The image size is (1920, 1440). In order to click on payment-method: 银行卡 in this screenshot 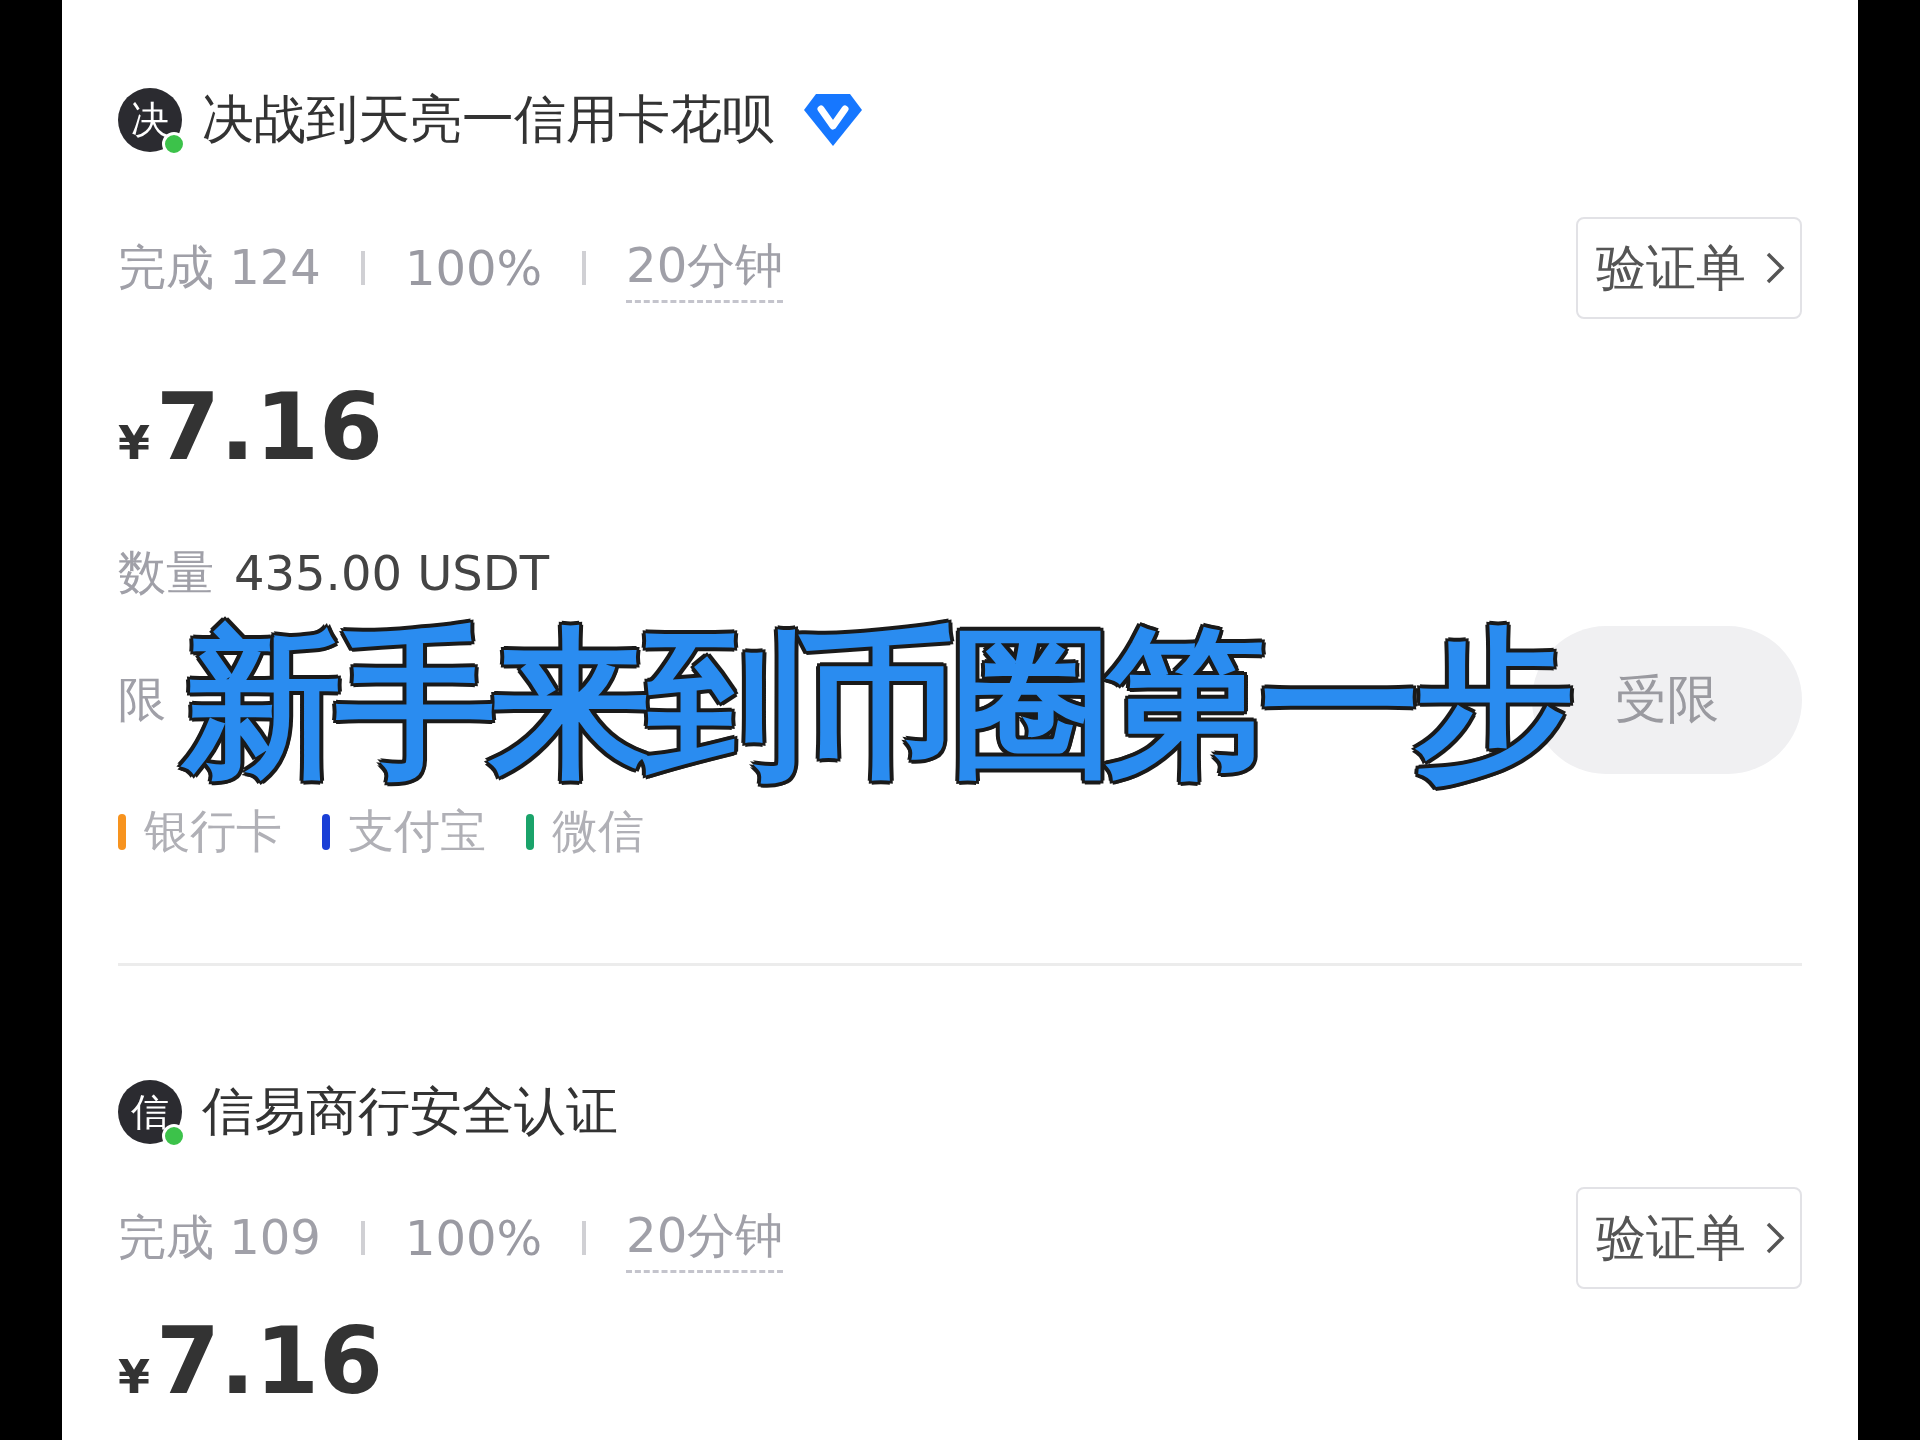, I will do `click(213, 831)`.